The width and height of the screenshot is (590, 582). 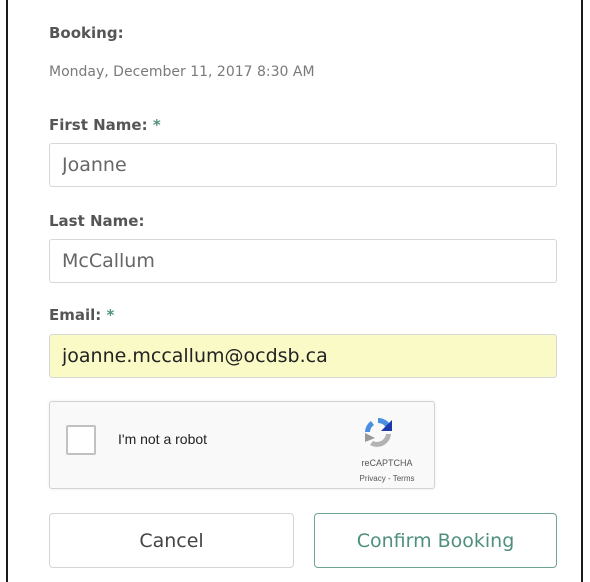 I want to click on email-required-mark: *, so click(x=110, y=315).